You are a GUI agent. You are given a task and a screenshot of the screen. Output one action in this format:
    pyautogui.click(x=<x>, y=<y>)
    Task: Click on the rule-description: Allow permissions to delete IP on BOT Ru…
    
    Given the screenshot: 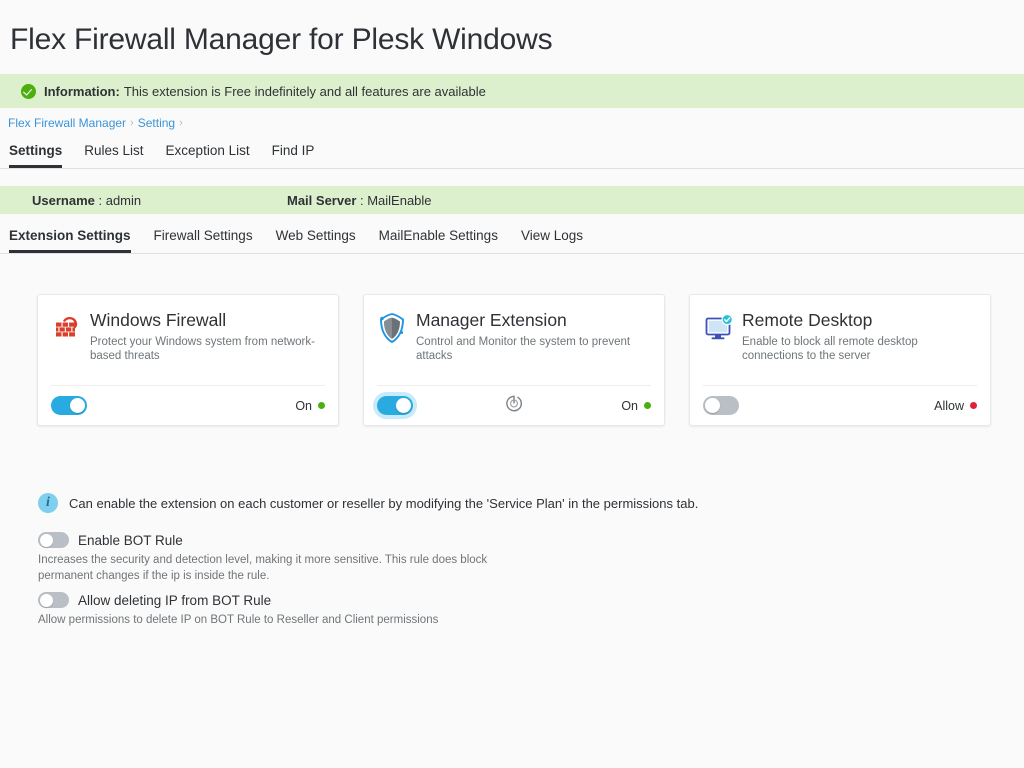 What is the action you would take?
    pyautogui.click(x=238, y=620)
    